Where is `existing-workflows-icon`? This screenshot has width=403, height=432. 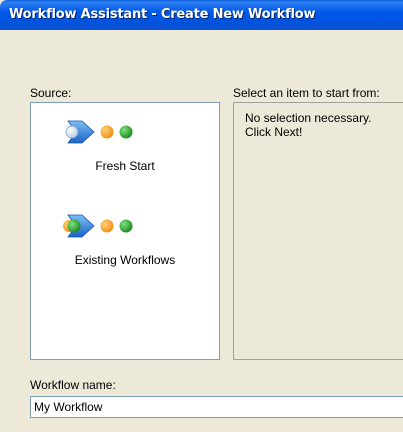 existing-workflows-icon is located at coordinates (100, 227).